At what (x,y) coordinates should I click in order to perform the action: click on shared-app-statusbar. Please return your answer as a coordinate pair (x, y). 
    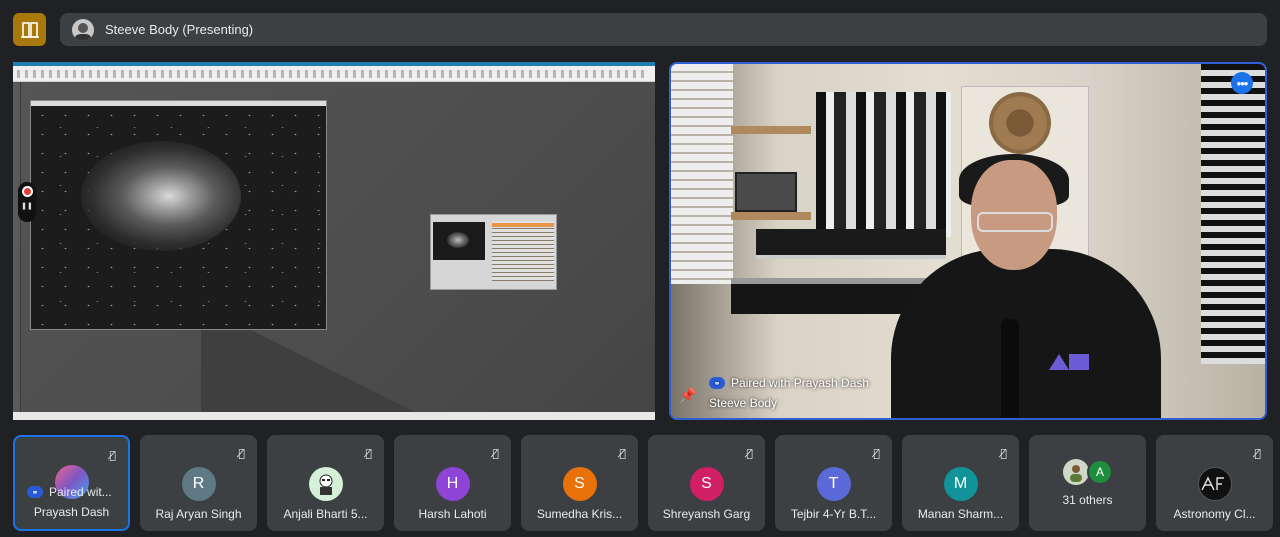
    Looking at the image, I should click on (334, 416).